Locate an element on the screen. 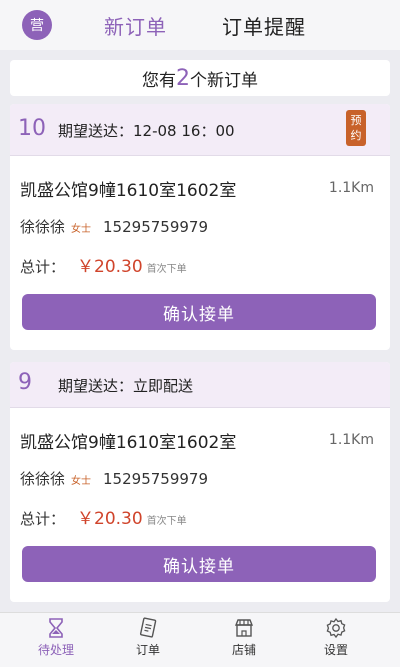 This screenshot has height=667, width=400. nav-label-pending: 待处理 is located at coordinates (55, 650).